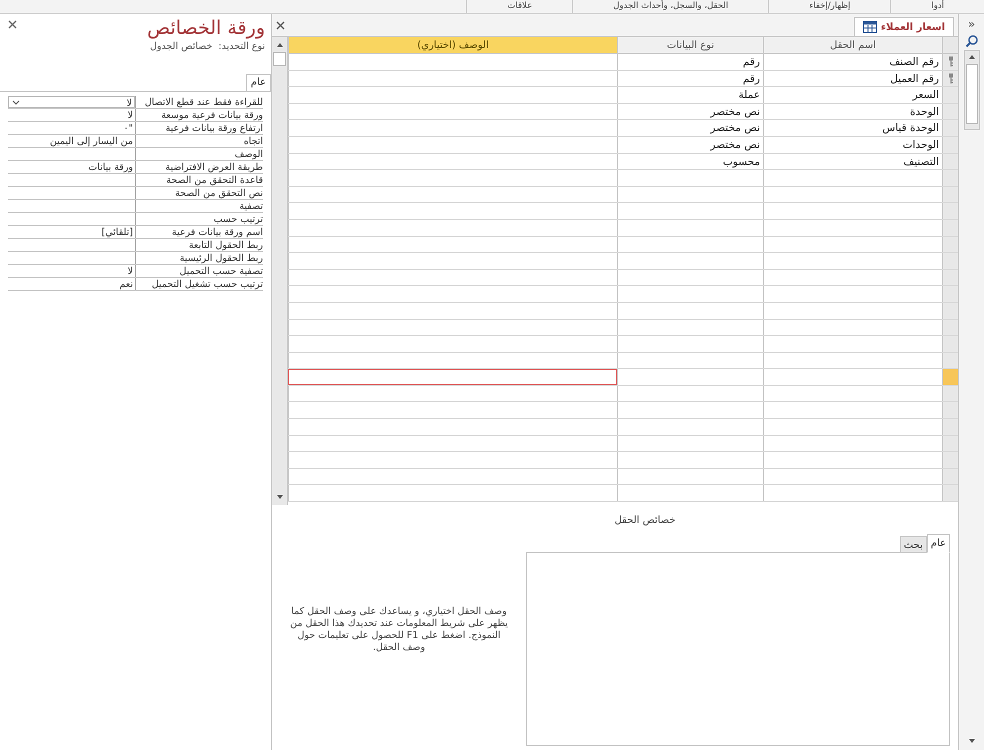 This screenshot has height=750, width=984. Describe the element at coordinates (690, 162) in the screenshot. I see `table-cell: محسوب` at that location.